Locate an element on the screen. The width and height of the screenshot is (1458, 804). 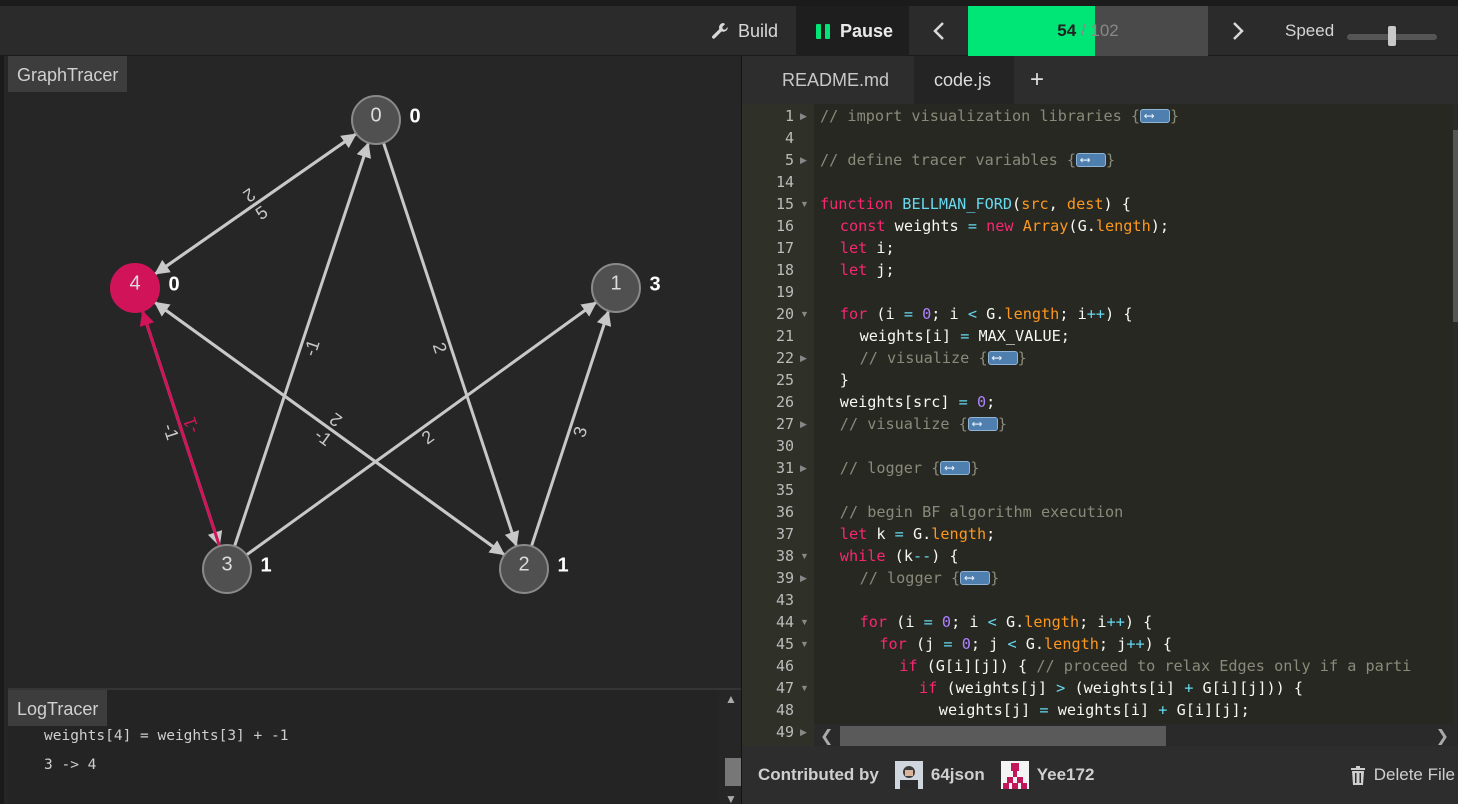
editor-hscroll-thumb is located at coordinates (1003, 736).